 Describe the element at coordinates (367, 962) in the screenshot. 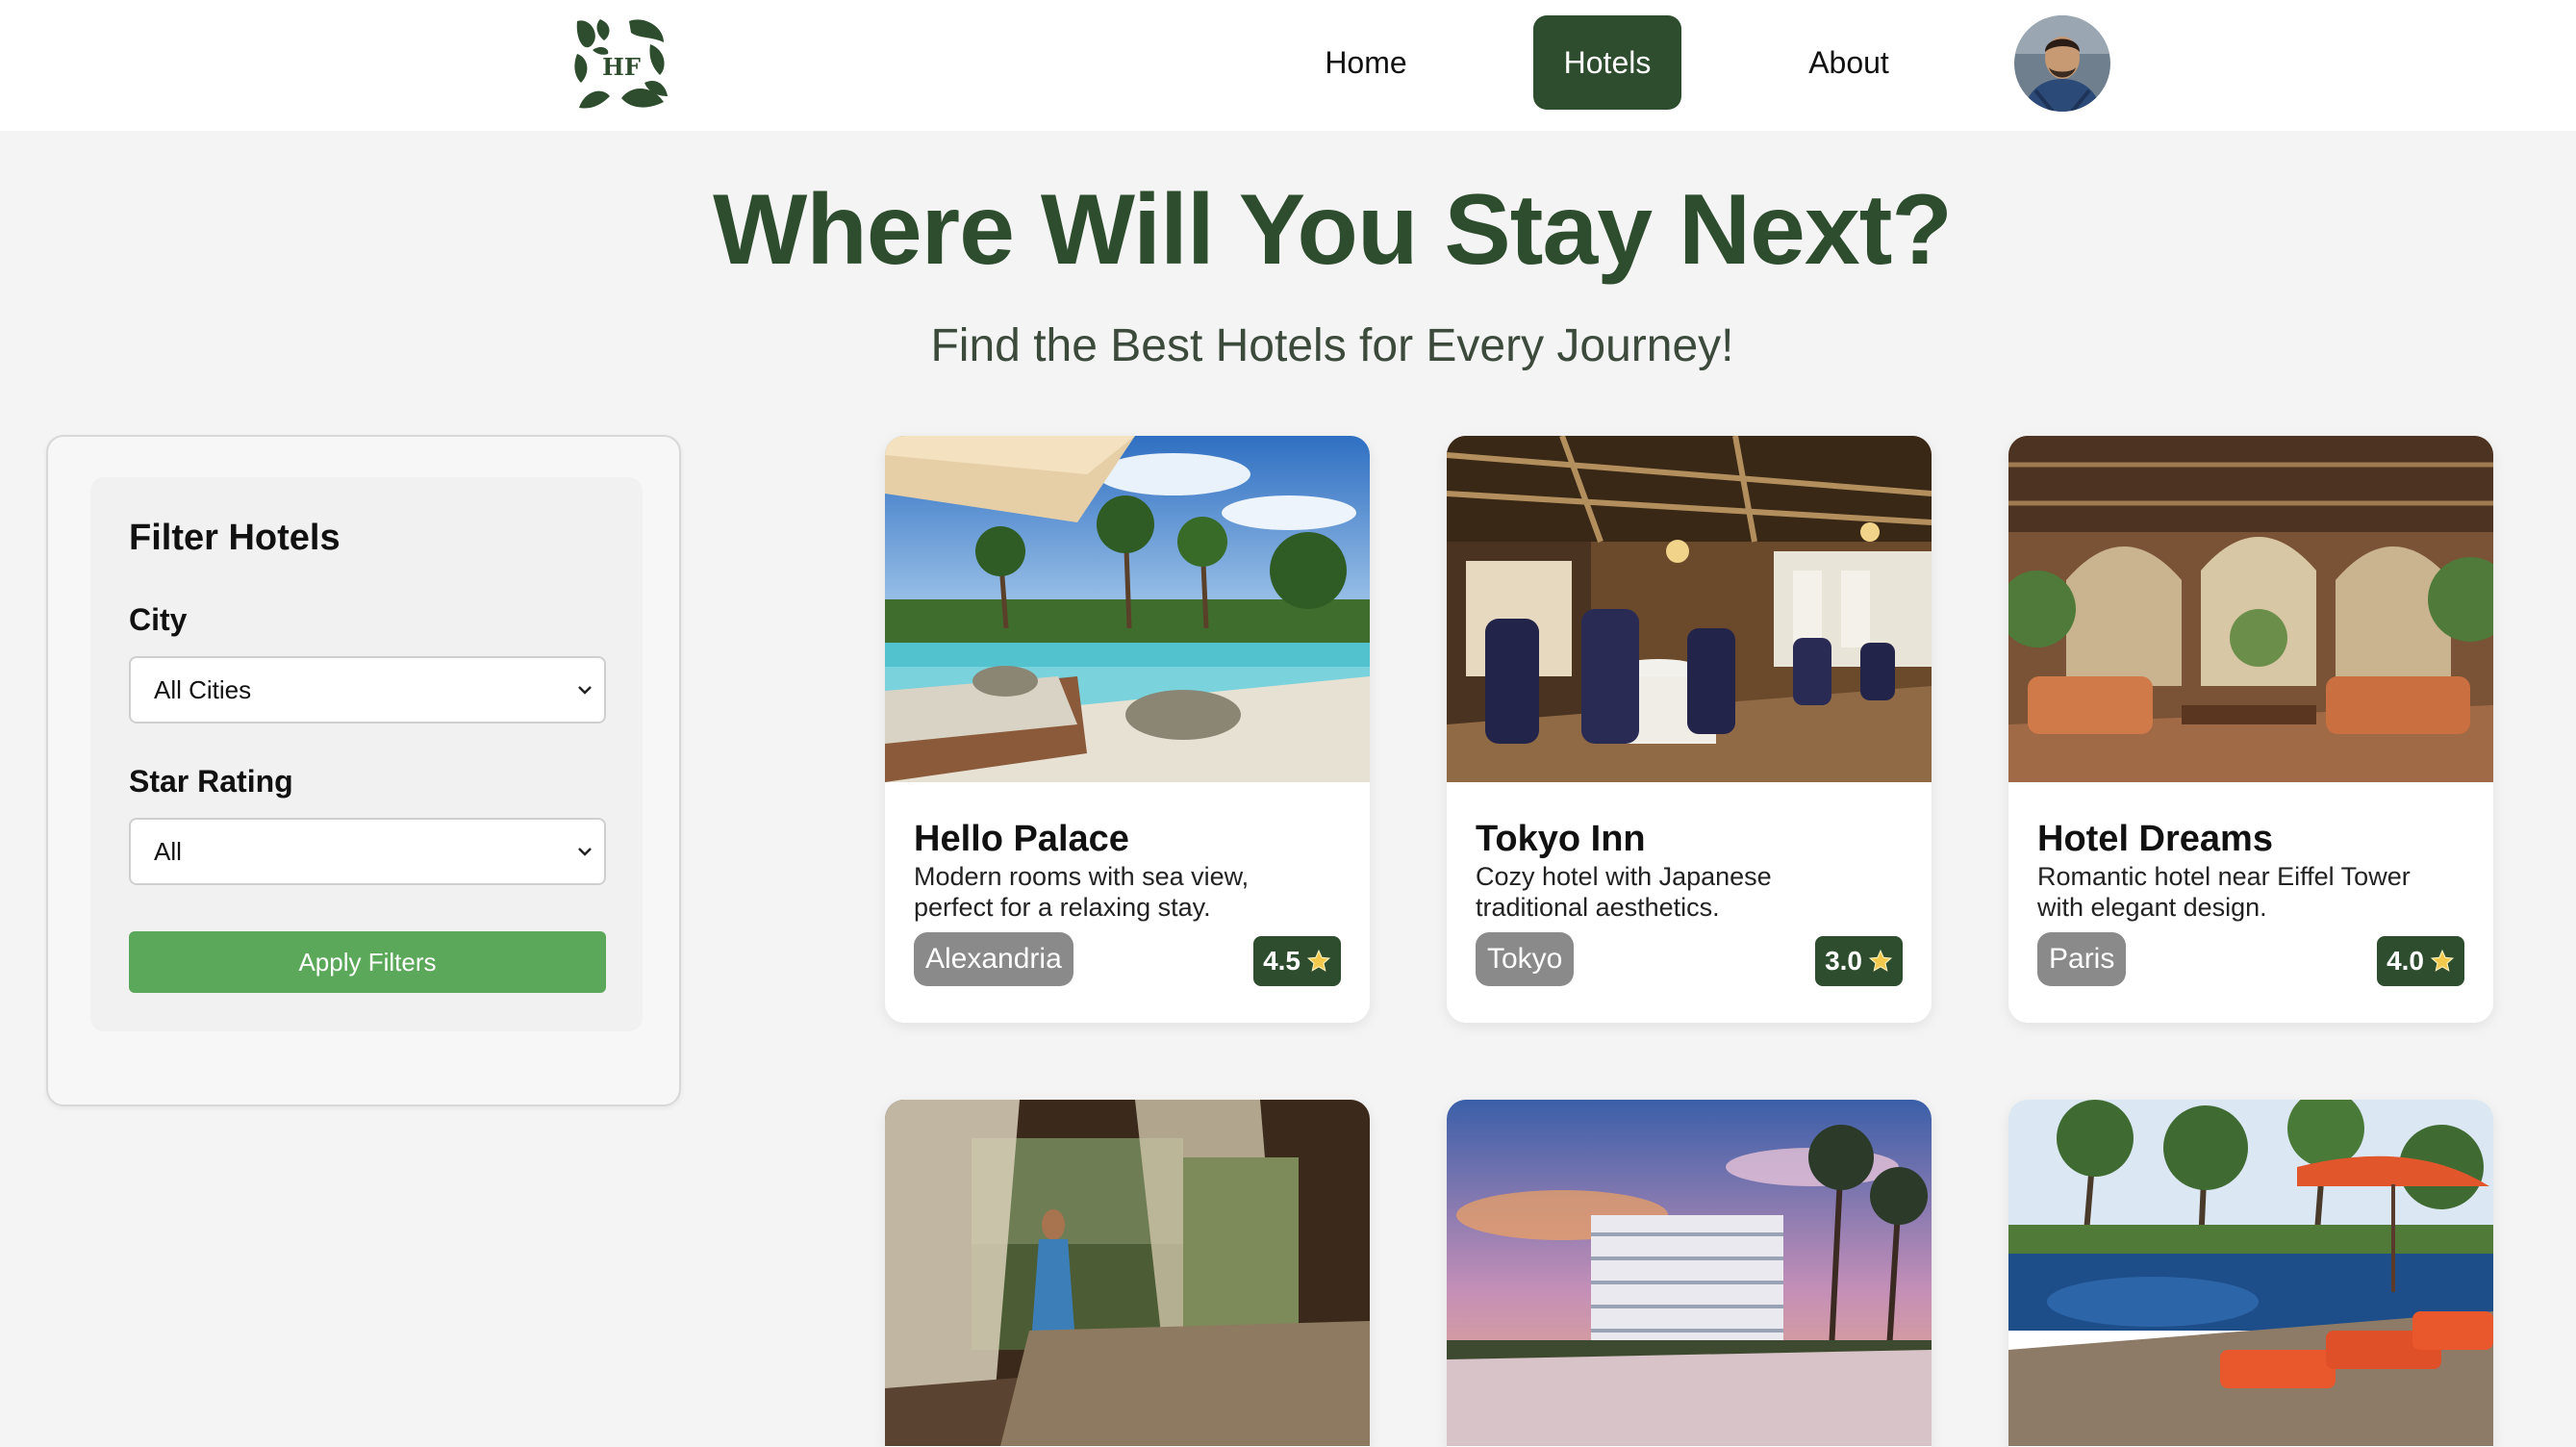

I see `apply-filters-button: Apply Filters` at that location.